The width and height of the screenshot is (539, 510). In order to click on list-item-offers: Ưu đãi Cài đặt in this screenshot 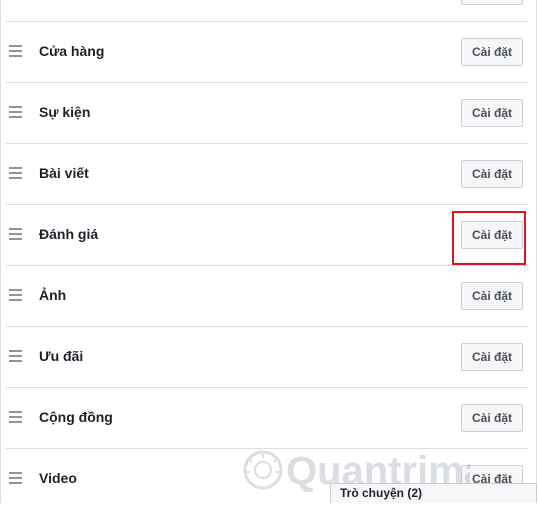, I will do `click(267, 357)`.